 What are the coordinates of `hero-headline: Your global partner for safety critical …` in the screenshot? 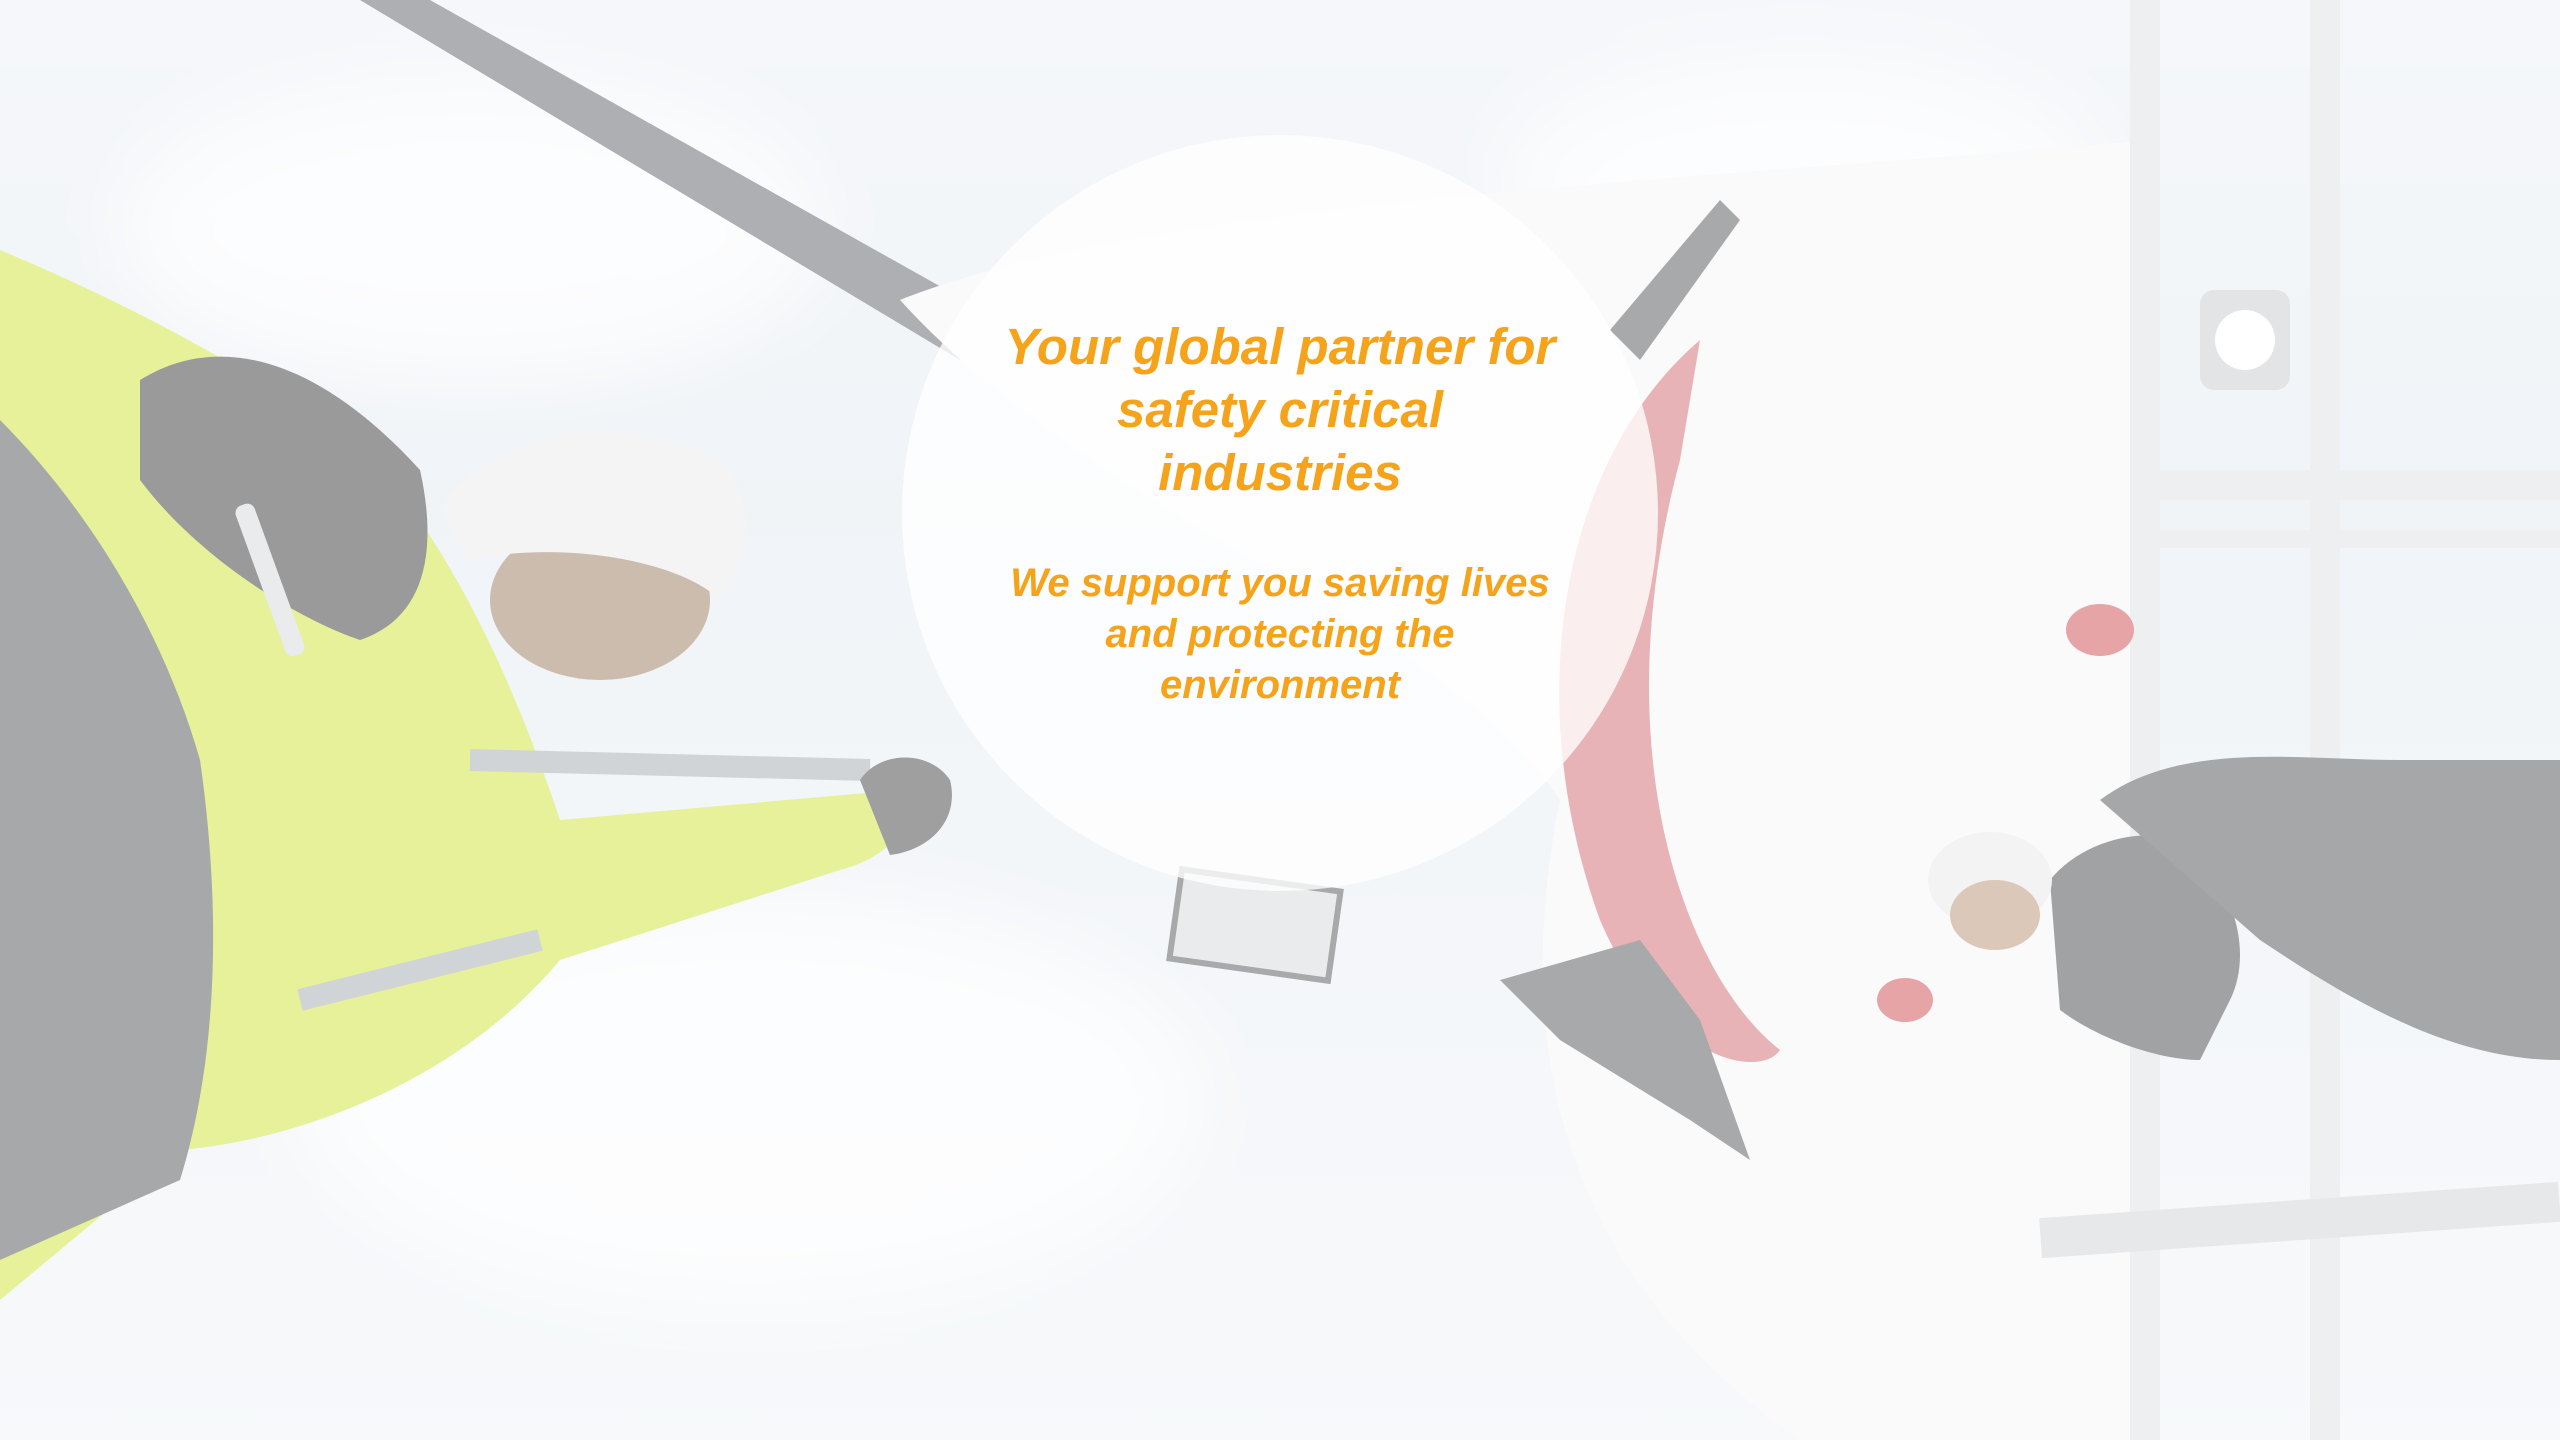 It's located at (1280, 409).